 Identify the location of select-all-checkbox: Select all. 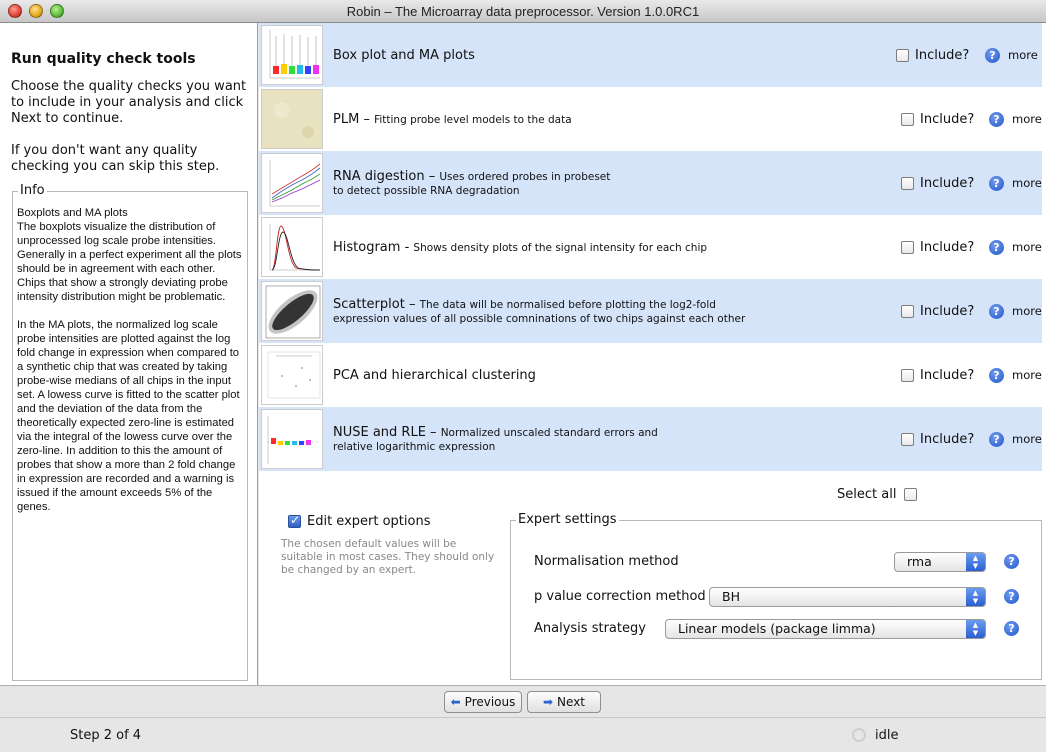
(877, 494).